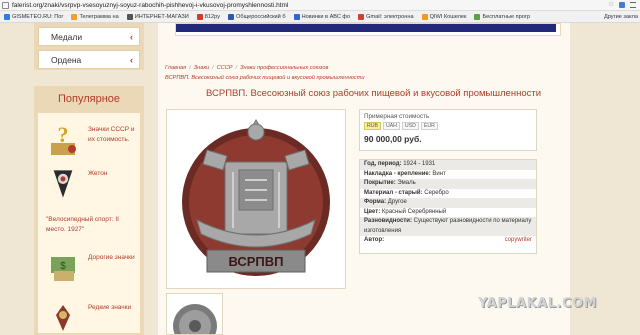 This screenshot has height=335, width=640. Describe the element at coordinates (63, 184) in the screenshot. I see `medal-token-icon` at that location.